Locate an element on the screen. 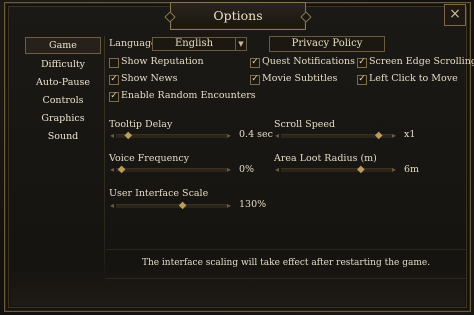  enable-random-encounters-checkbox: ✓ is located at coordinates (114, 96).